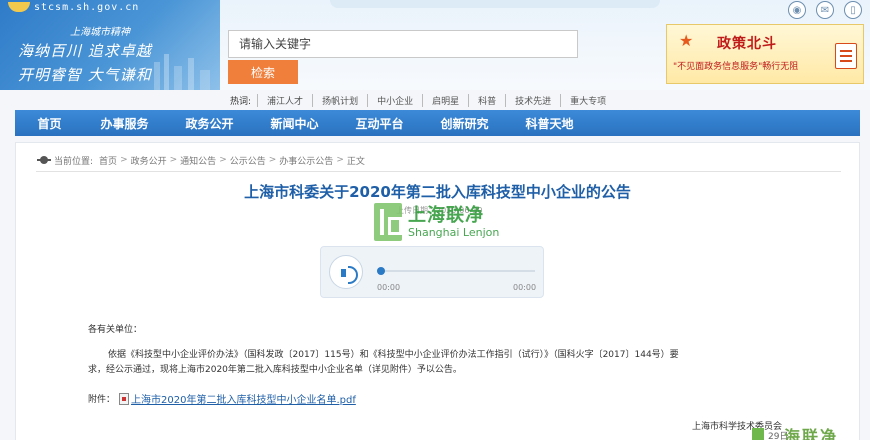  I want to click on search-button: 检索, so click(263, 72).